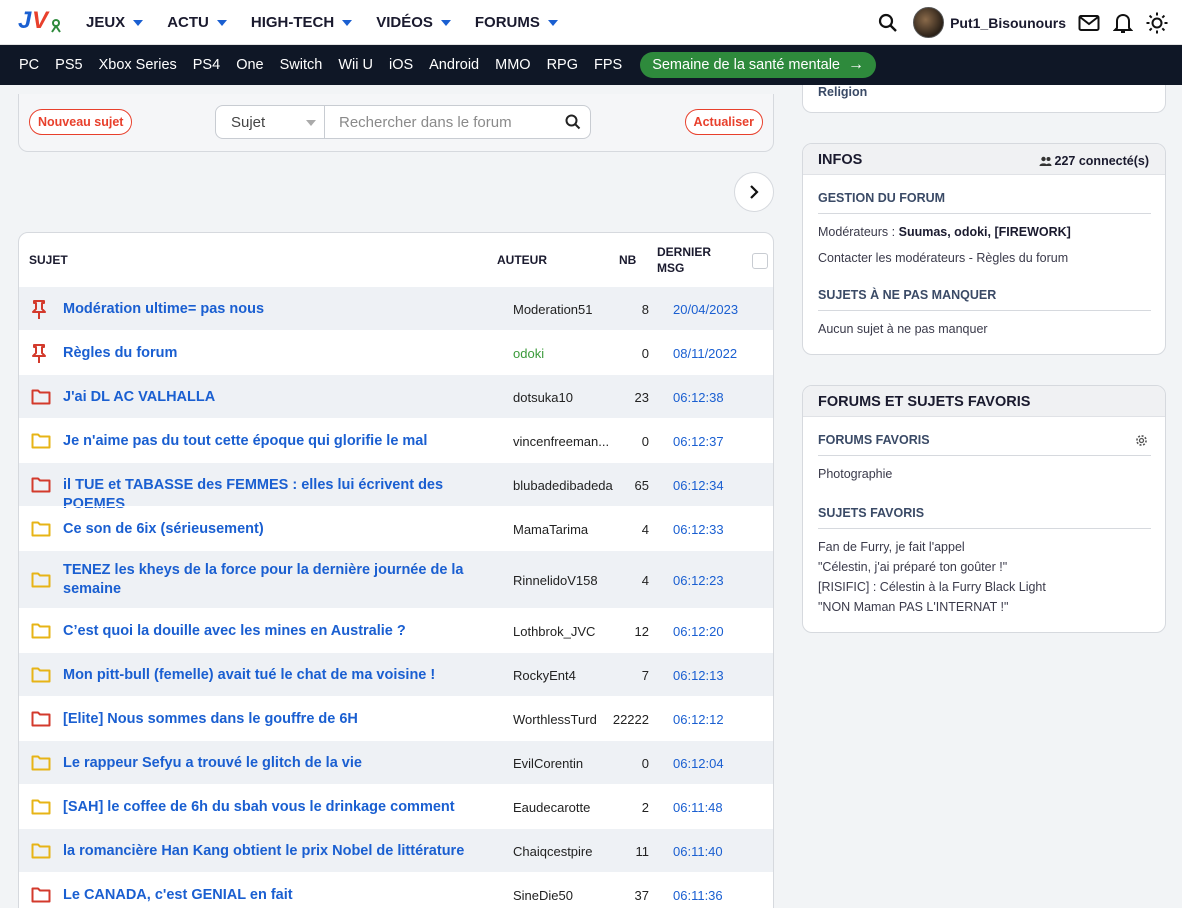 This screenshot has height=908, width=1182. I want to click on topic-author: odoki, so click(563, 353).